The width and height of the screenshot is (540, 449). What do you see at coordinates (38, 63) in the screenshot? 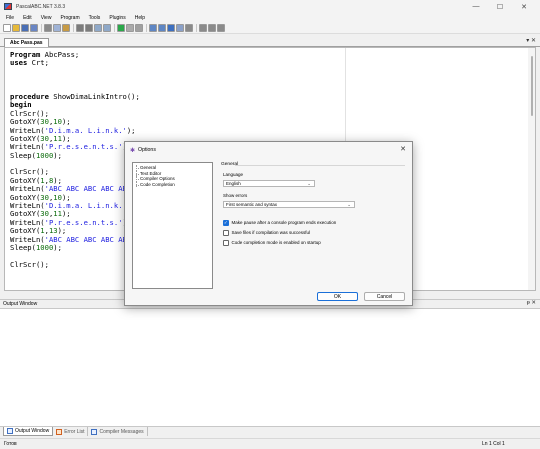
I see `code-token: Crt;` at bounding box center [38, 63].